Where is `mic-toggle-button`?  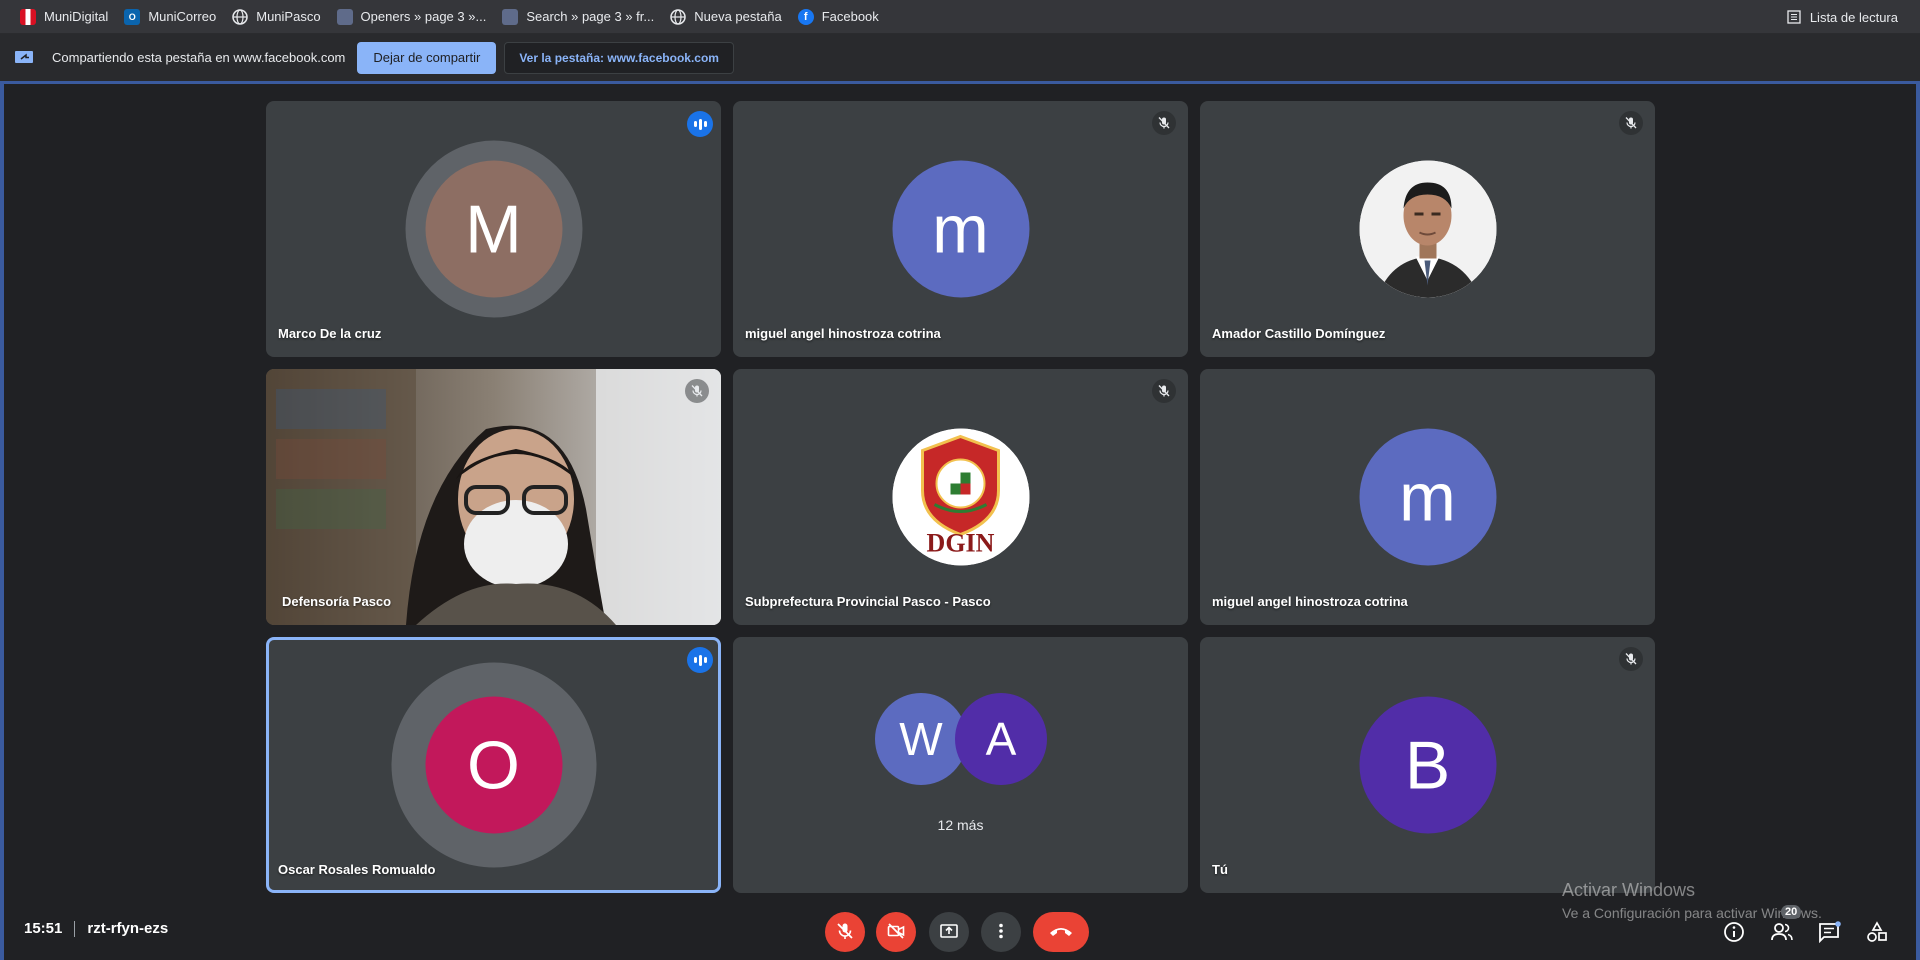 mic-toggle-button is located at coordinates (845, 932).